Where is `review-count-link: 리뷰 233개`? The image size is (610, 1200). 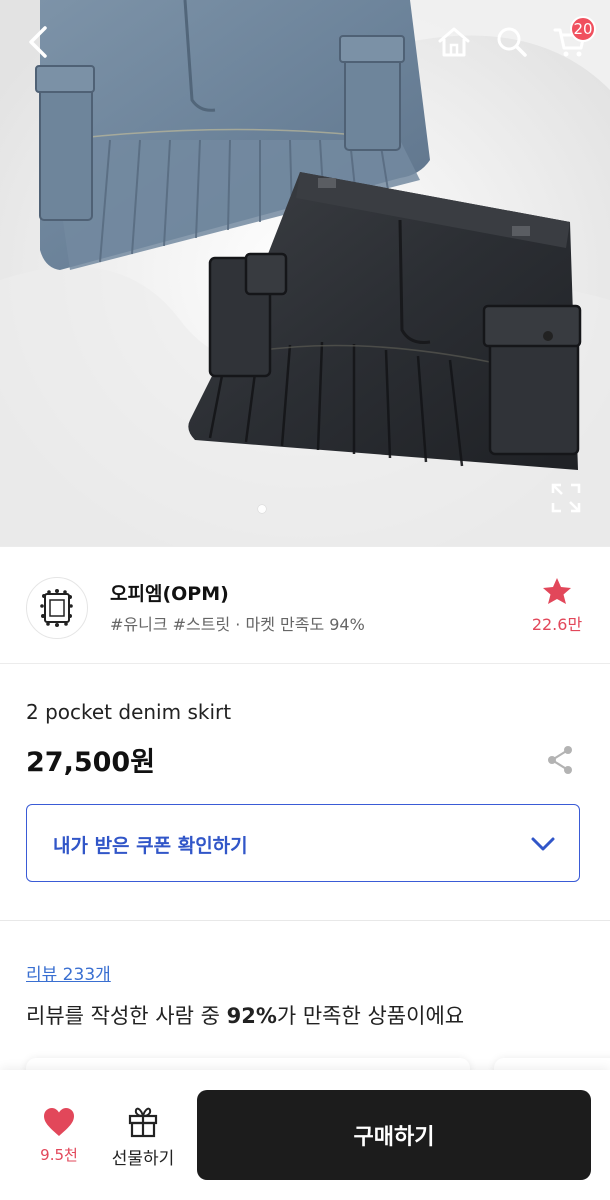 review-count-link: 리뷰 233개 is located at coordinates (68, 972).